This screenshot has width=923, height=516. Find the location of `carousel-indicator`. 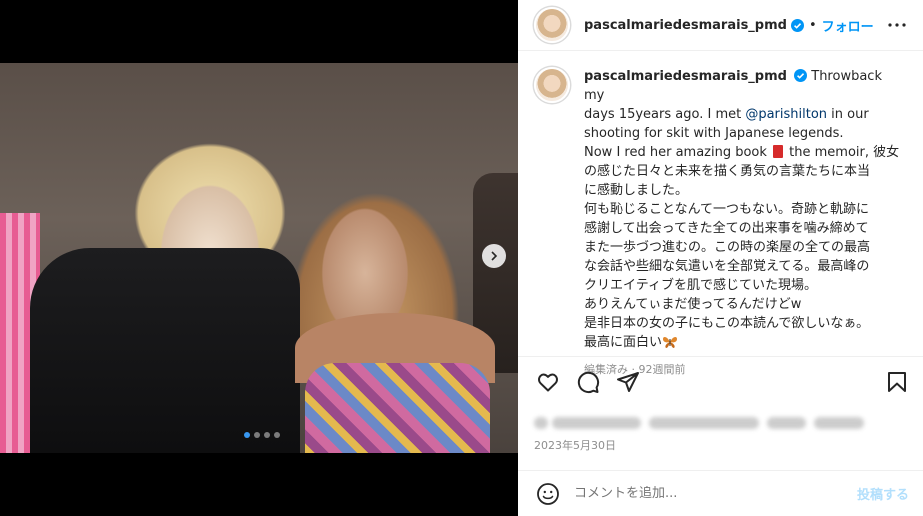

carousel-indicator is located at coordinates (262, 435).